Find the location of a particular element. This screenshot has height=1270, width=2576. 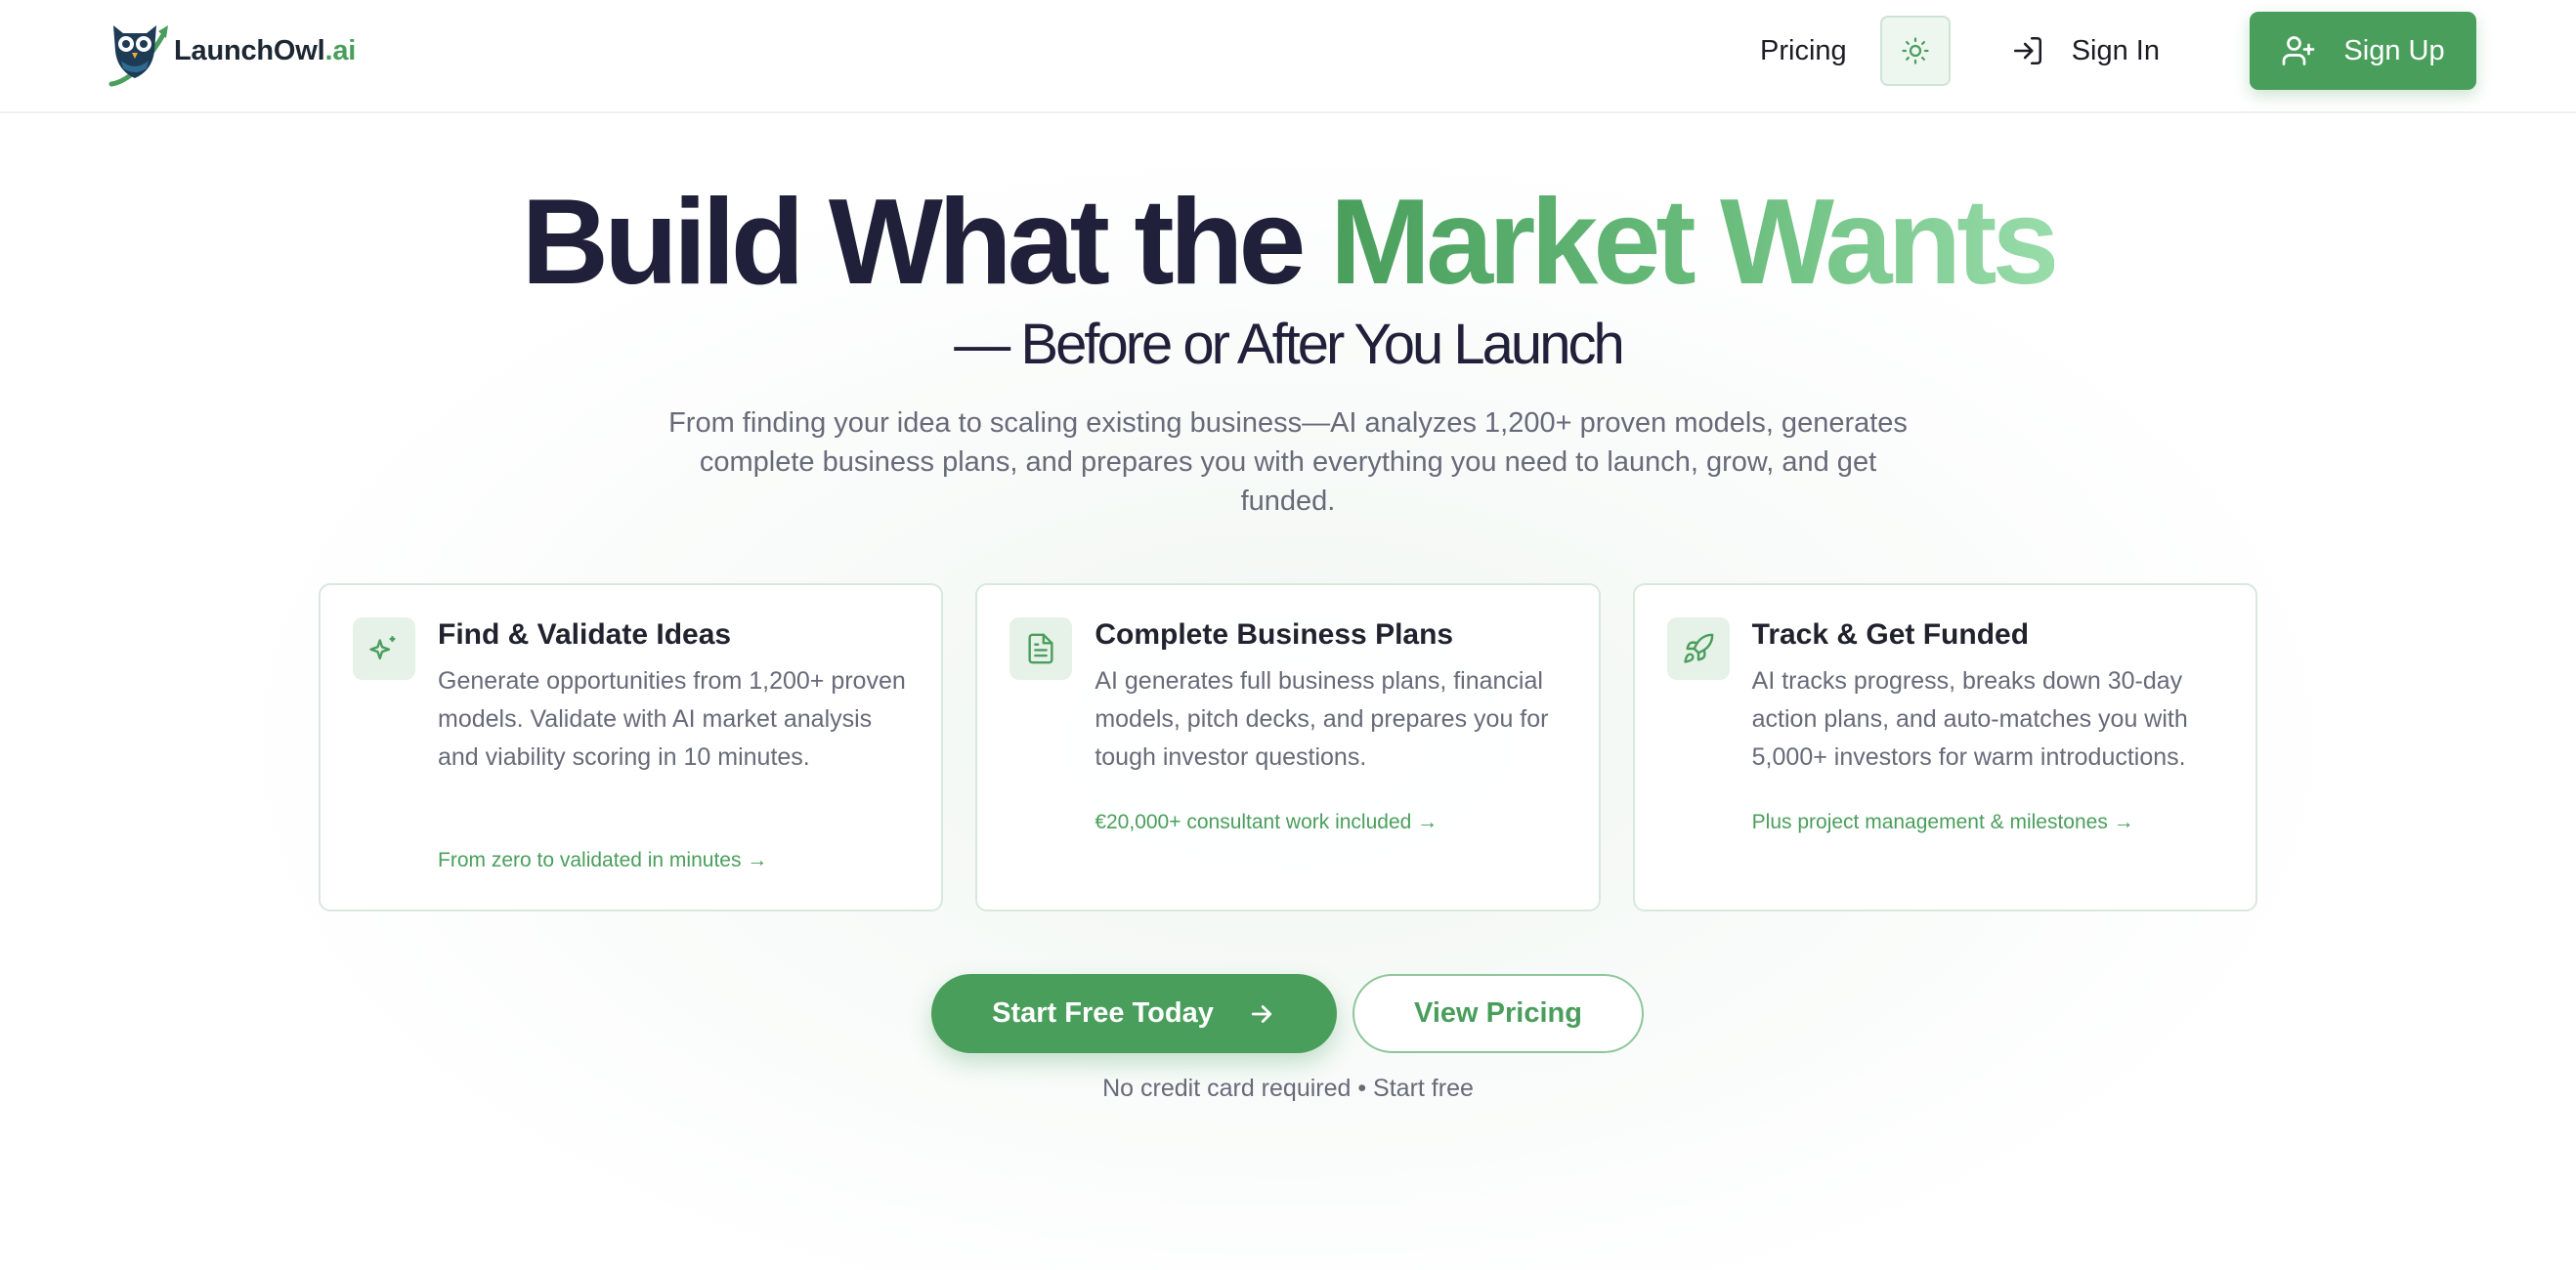

sign-in-icon is located at coordinates (2027, 50).